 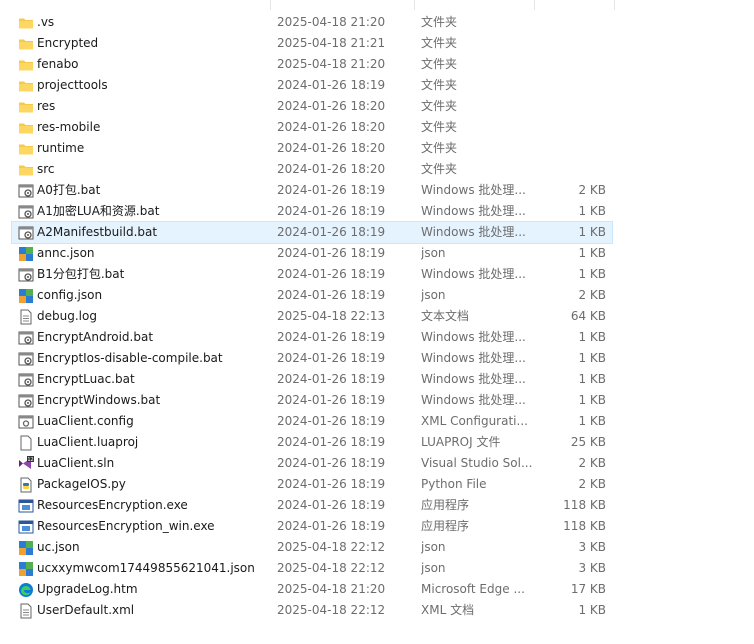 What do you see at coordinates (66, 253) in the screenshot?
I see `file-name: annc.json` at bounding box center [66, 253].